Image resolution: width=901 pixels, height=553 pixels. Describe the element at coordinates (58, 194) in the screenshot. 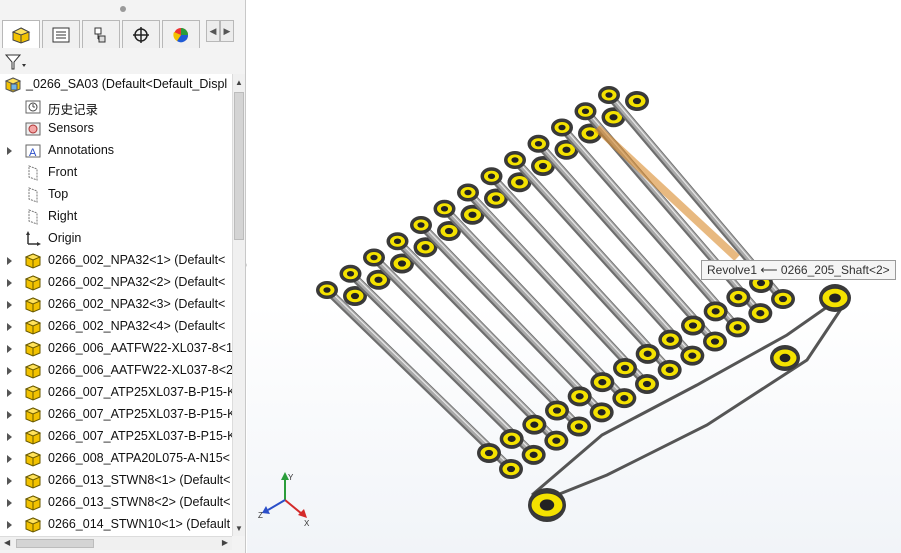

I see `tree-item-label: Top` at that location.